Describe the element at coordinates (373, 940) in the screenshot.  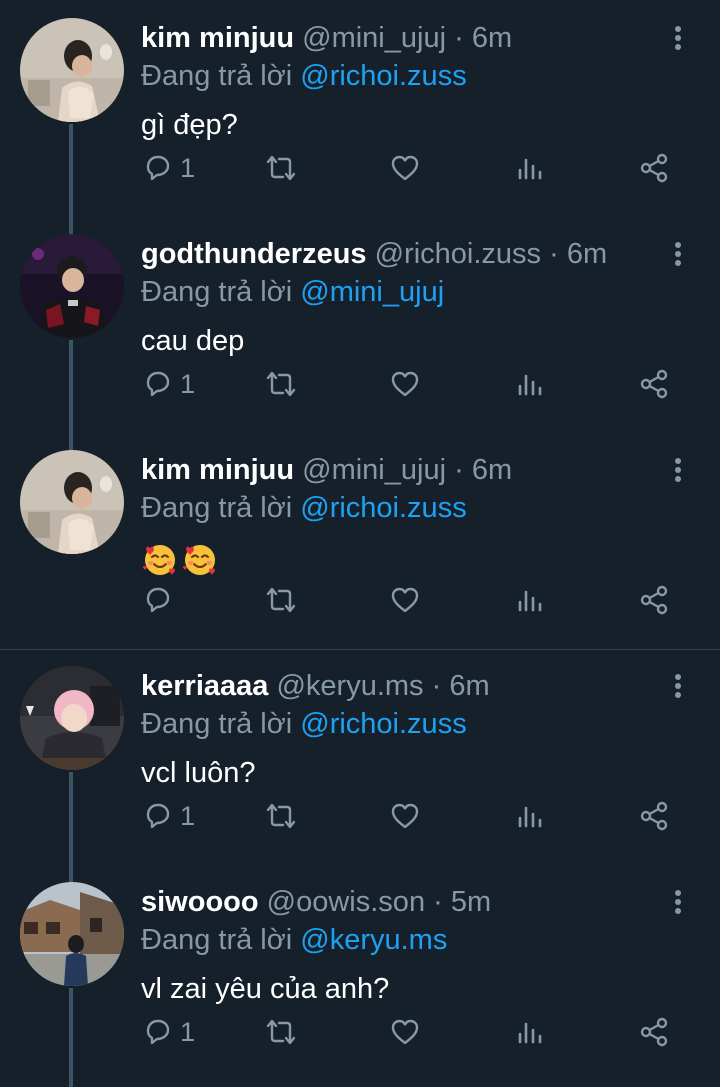
I see `mention-link: @keryu.ms` at that location.